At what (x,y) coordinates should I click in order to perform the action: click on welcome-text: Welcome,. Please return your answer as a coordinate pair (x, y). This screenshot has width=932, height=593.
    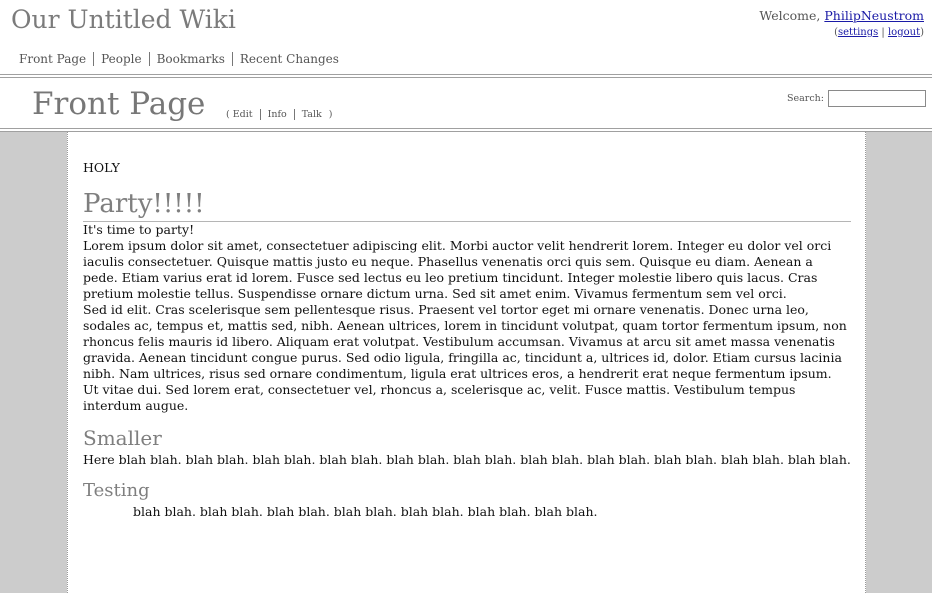
    Looking at the image, I should click on (792, 15).